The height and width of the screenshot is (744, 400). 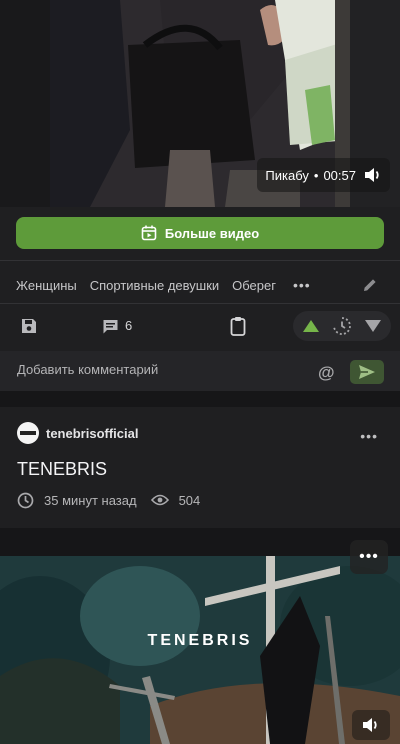 I want to click on more-video-button: Больше видео, so click(x=200, y=233).